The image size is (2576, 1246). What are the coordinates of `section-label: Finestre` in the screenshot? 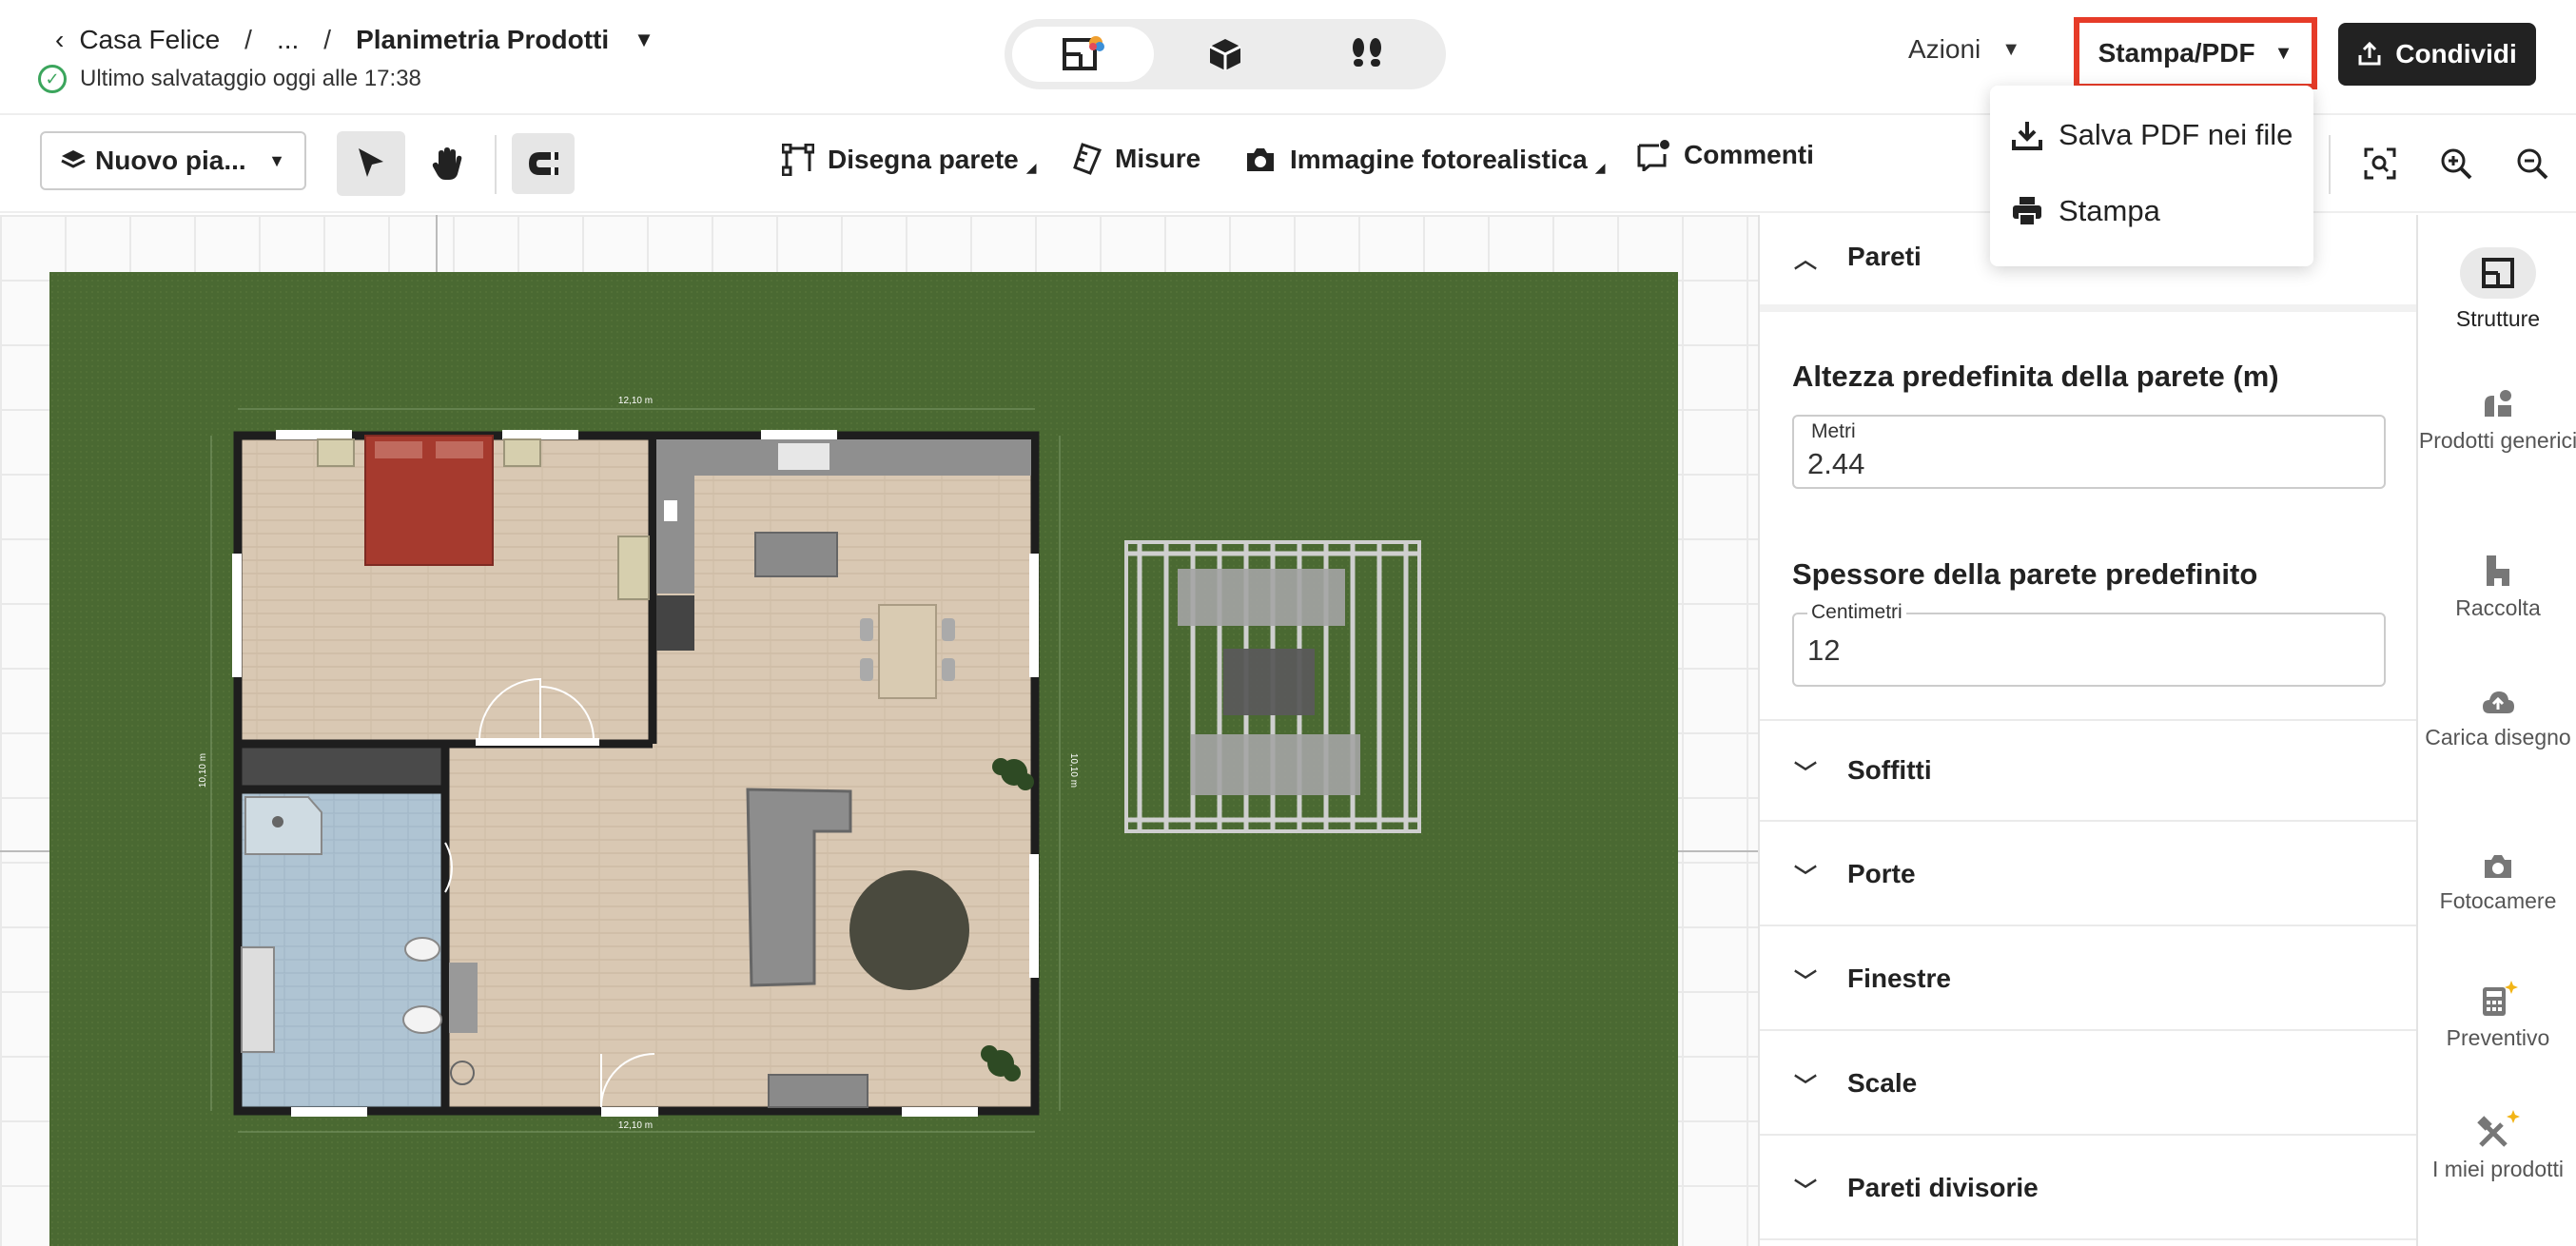 It's located at (1899, 978).